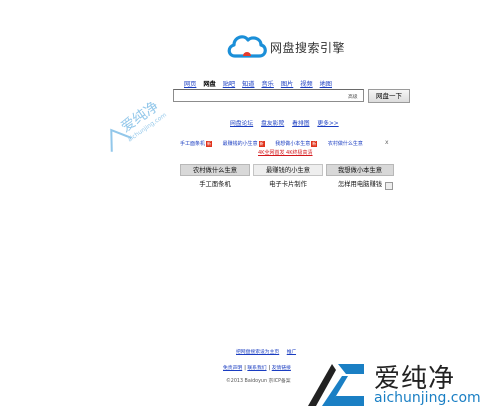 The image size is (500, 413). What do you see at coordinates (215, 185) in the screenshot?
I see `tag-link: 手工面条机` at bounding box center [215, 185].